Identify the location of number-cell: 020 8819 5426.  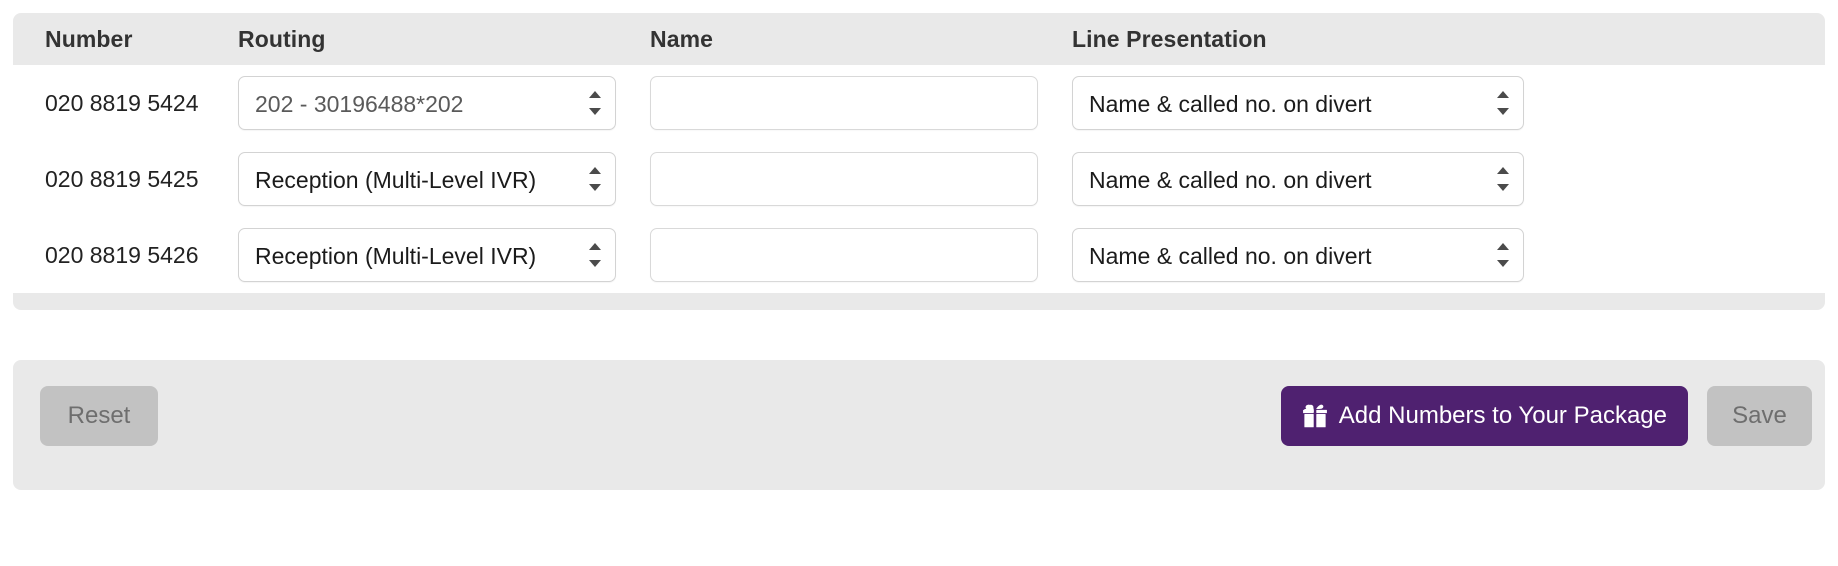
(122, 254).